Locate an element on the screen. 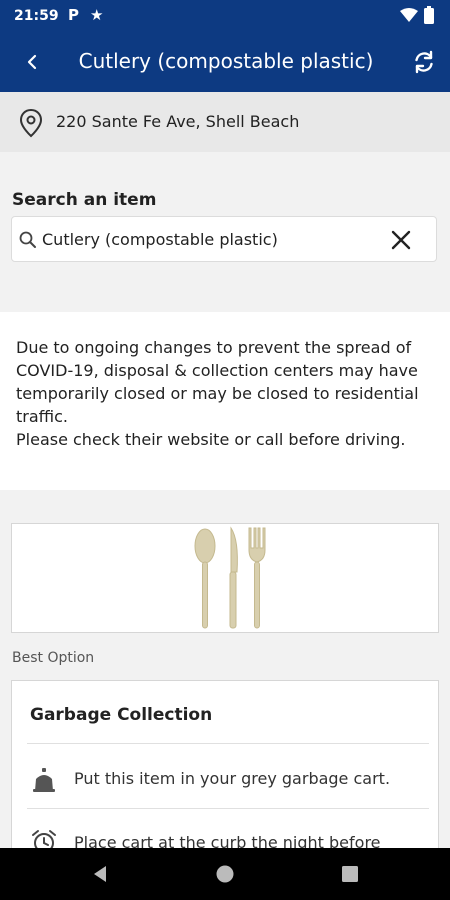  item-image is located at coordinates (225, 578).